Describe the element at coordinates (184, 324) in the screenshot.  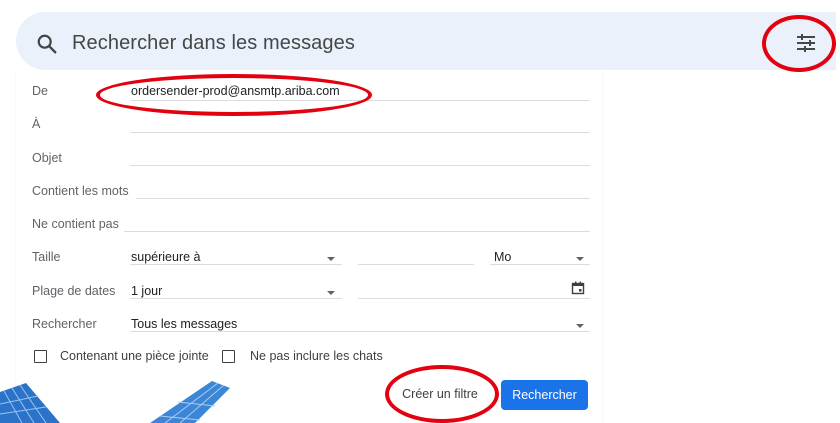
I see `search-in-select: Tous les messages` at that location.